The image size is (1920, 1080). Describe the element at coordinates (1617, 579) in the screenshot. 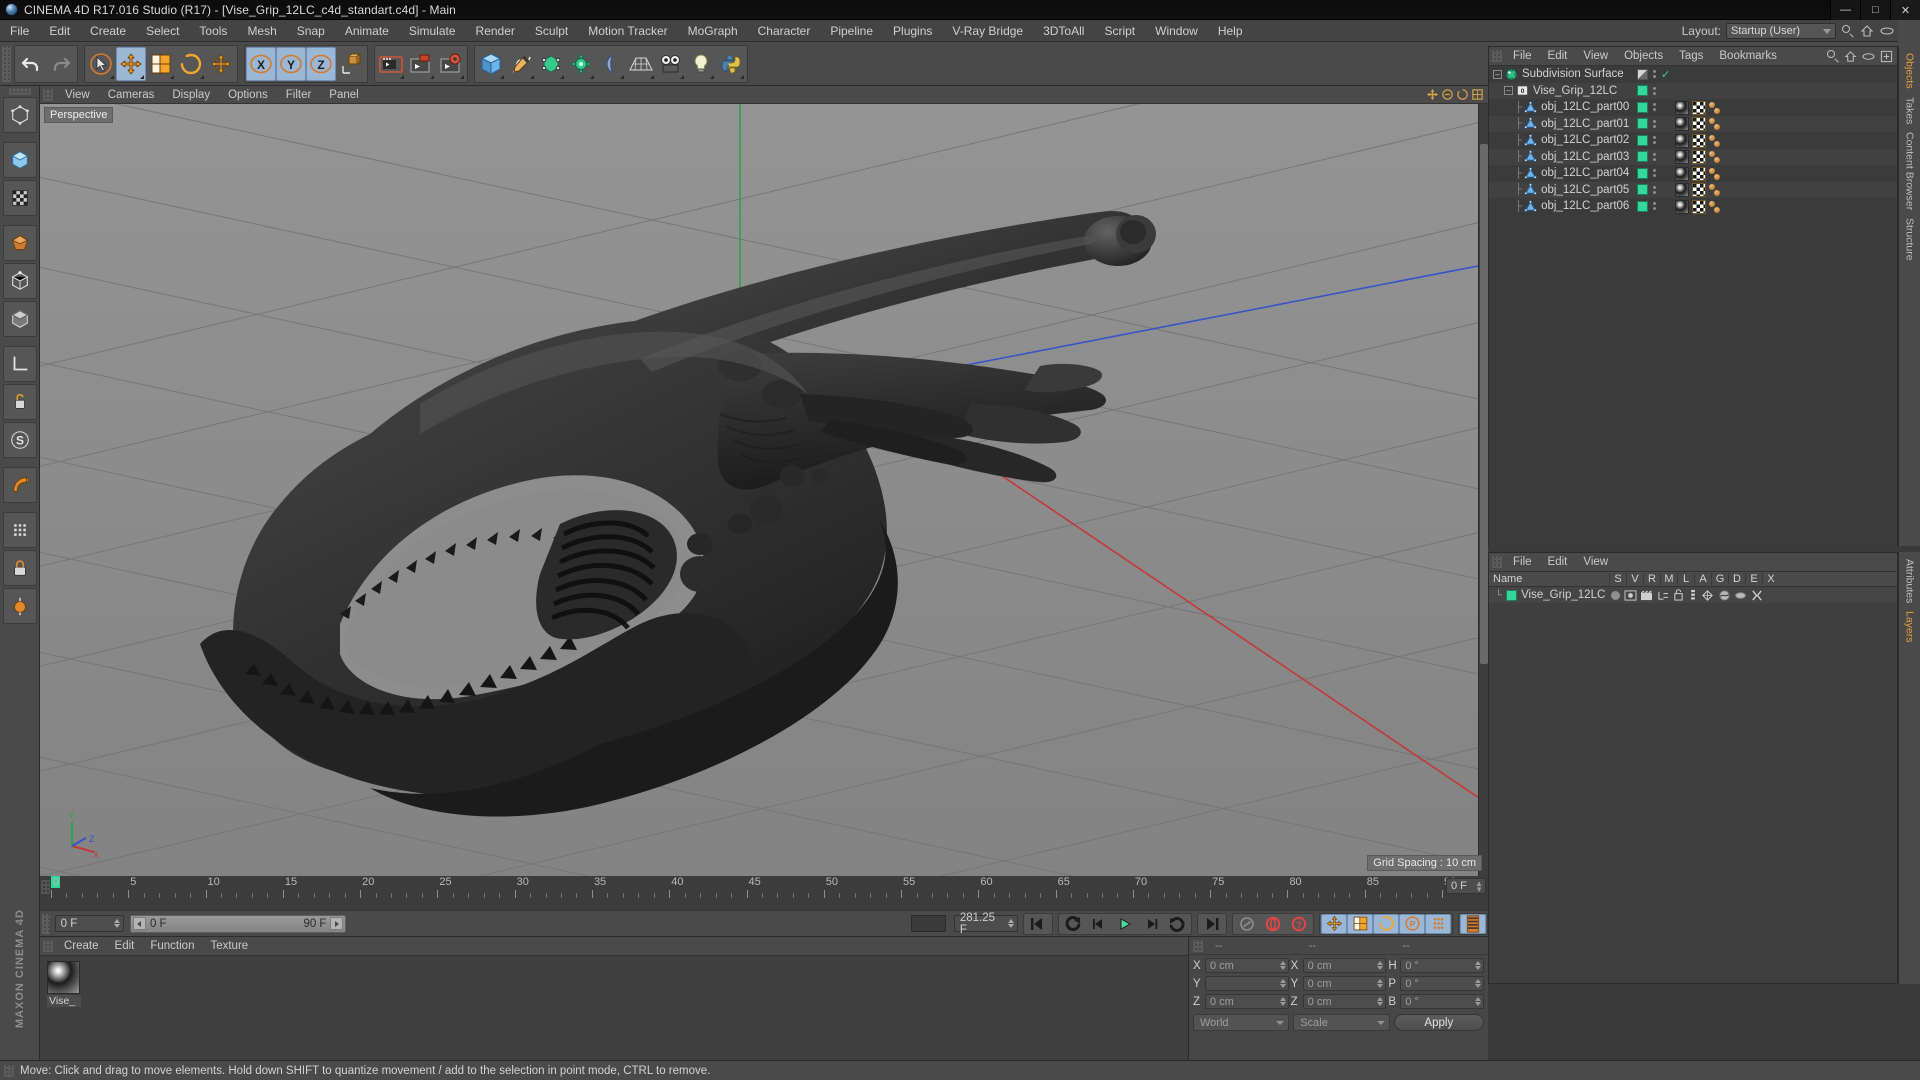

I see `layer-col-s: S` at that location.